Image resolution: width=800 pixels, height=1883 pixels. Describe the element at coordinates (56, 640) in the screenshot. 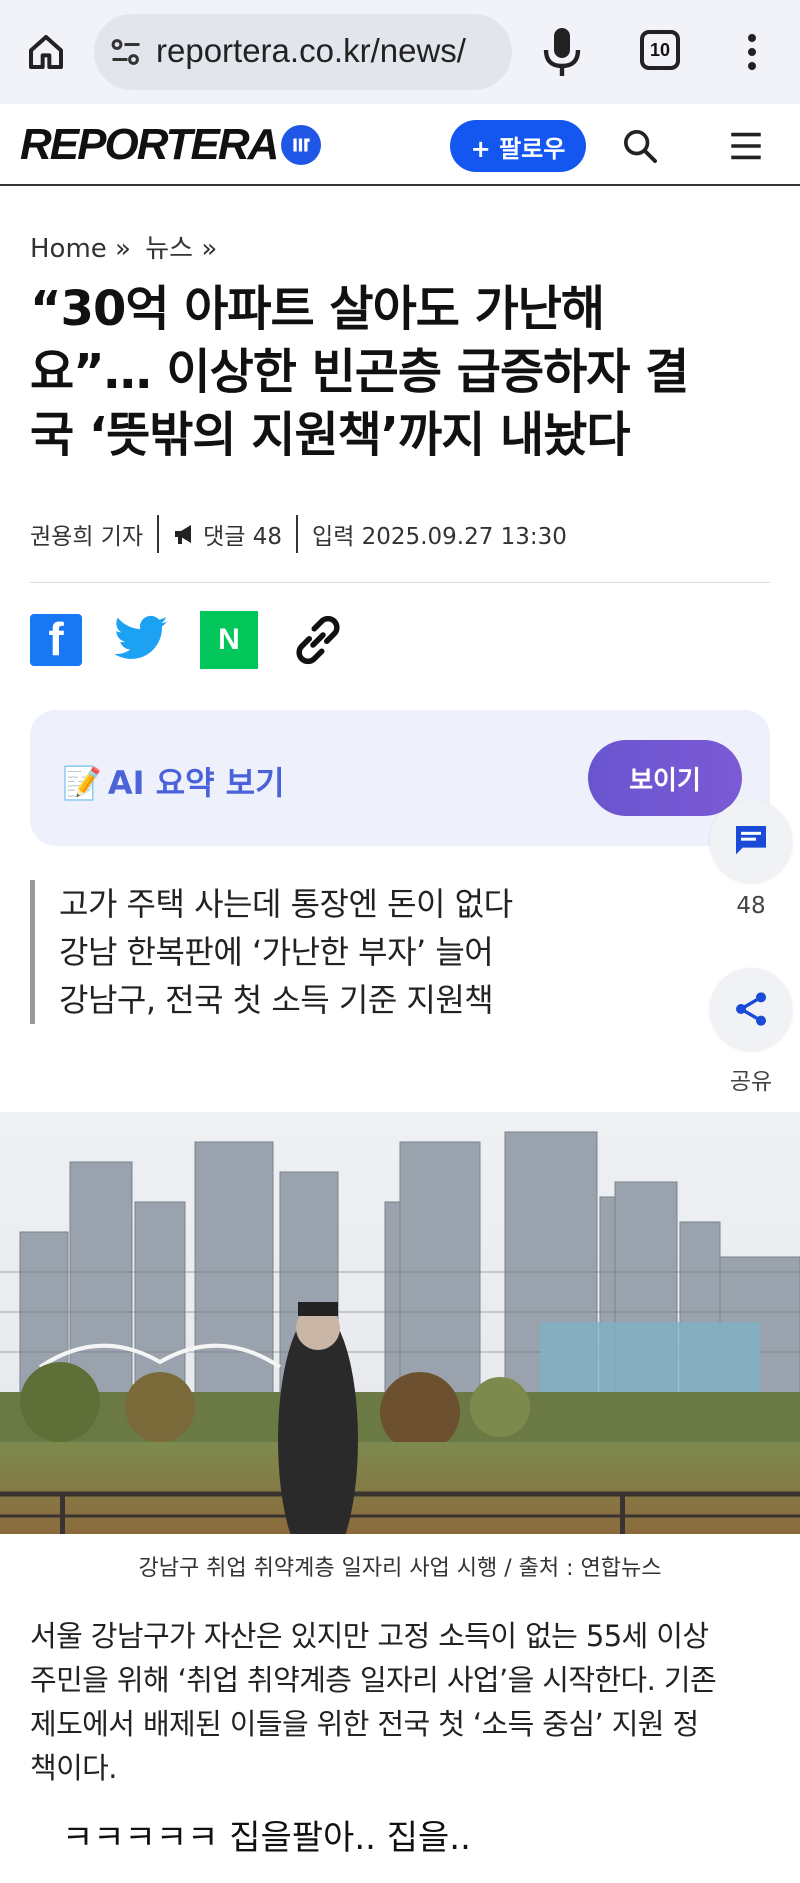

I see `facebook-icon: f` at that location.